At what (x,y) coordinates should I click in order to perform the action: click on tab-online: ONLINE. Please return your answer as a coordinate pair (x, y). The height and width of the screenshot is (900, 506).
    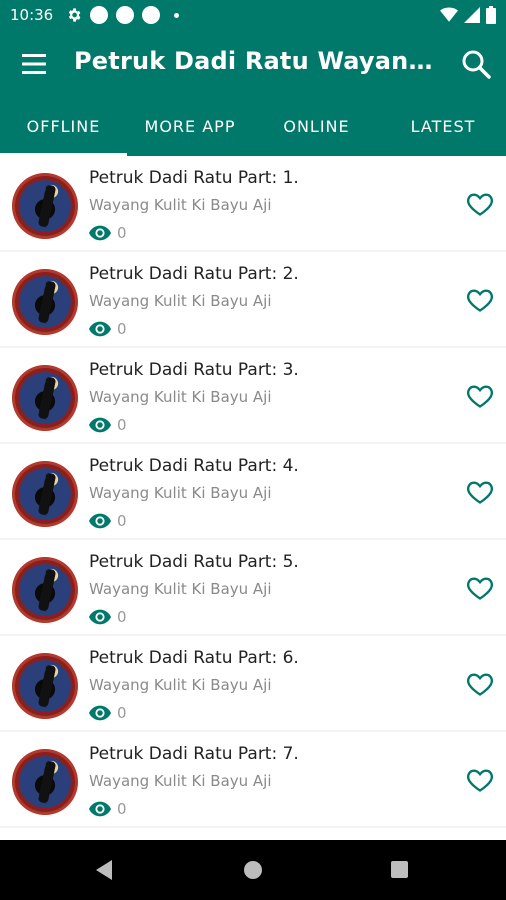
    Looking at the image, I should click on (316, 126).